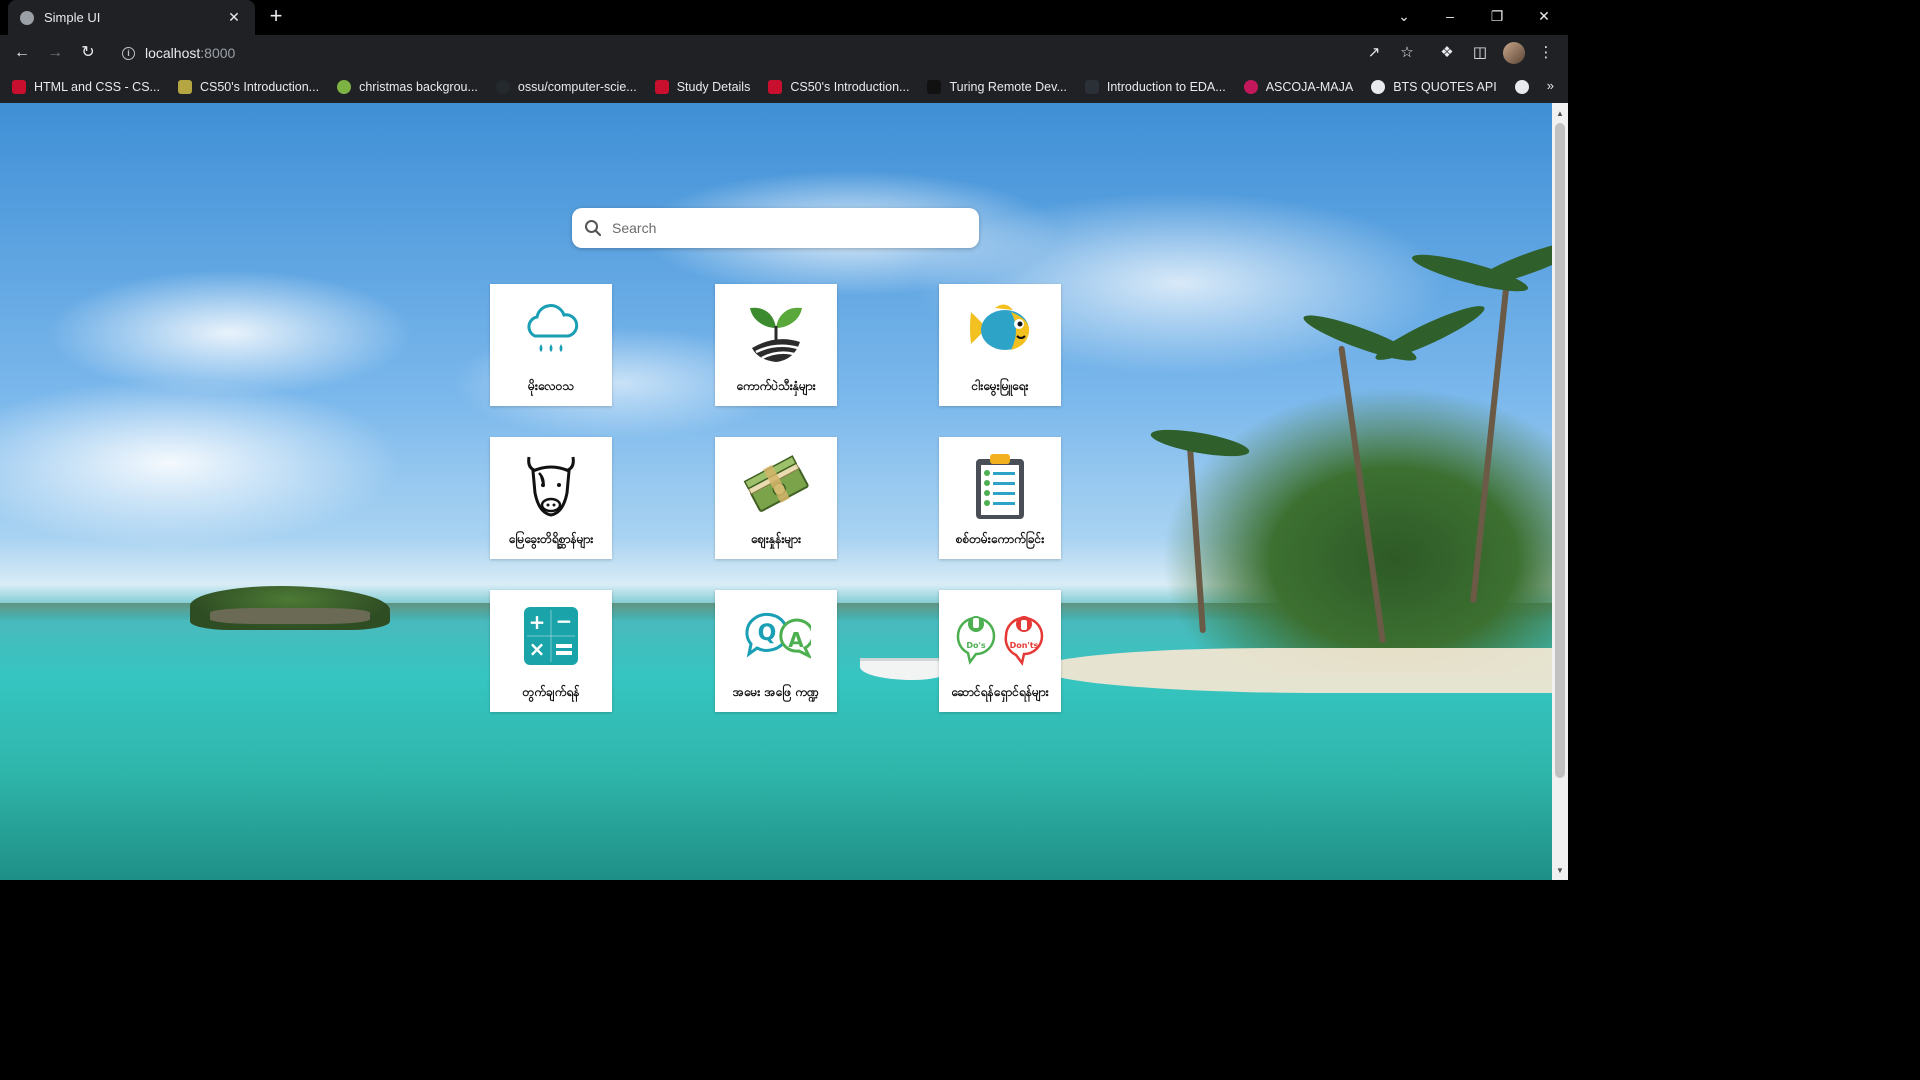 The width and height of the screenshot is (1920, 1080). What do you see at coordinates (22, 53) in the screenshot?
I see `back-arrow-icon: ←` at bounding box center [22, 53].